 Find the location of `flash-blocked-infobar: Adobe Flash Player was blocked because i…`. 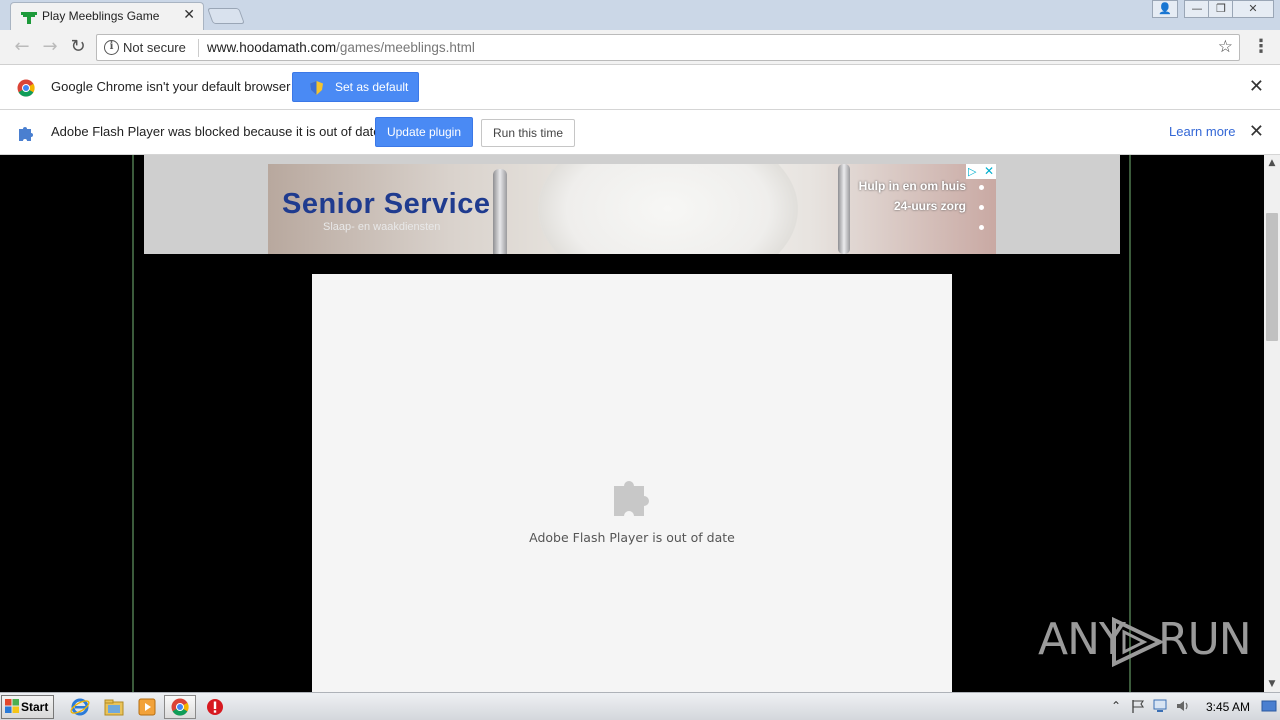

flash-blocked-infobar: Adobe Flash Player was blocked because i… is located at coordinates (640, 132).